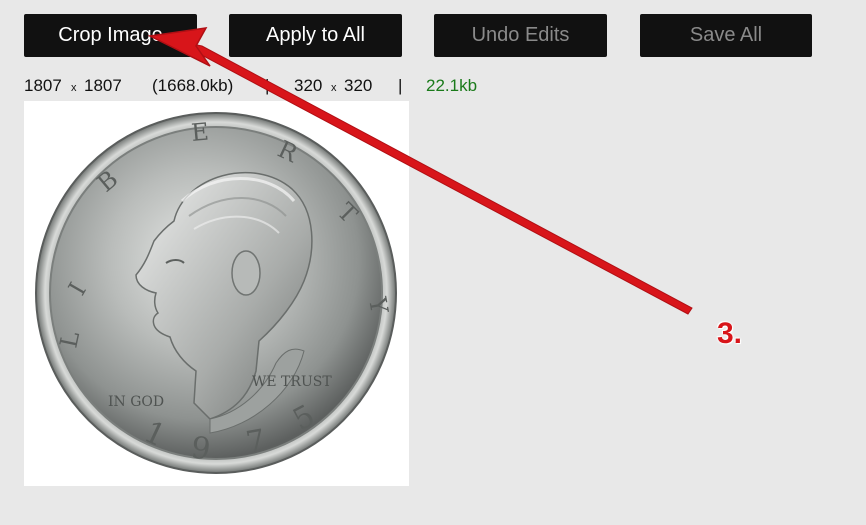 The height and width of the screenshot is (525, 866). I want to click on new-width: 320, so click(308, 85).